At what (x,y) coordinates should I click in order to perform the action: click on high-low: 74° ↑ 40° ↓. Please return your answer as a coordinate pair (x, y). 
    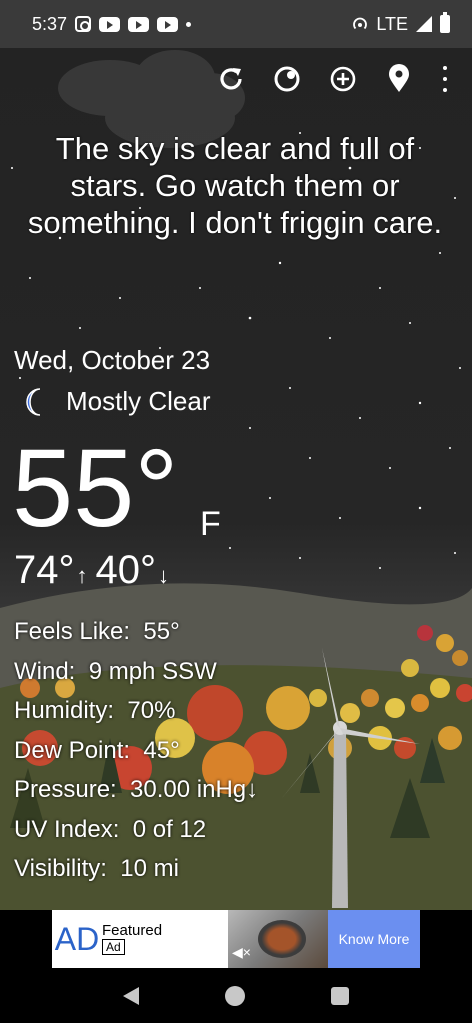
    Looking at the image, I should click on (95, 570).